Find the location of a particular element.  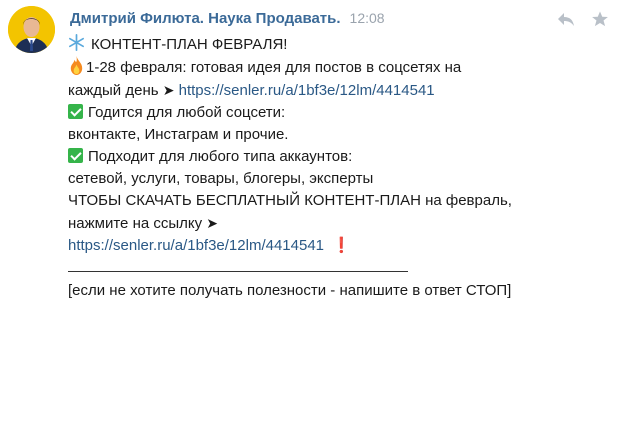

cta-text-2: нажмите на ссылку is located at coordinates (135, 223).